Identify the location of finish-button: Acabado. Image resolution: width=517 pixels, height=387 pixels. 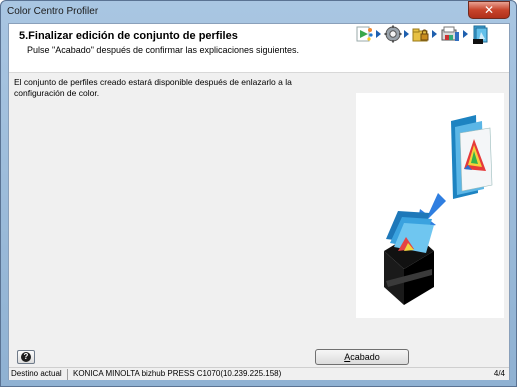
(362, 357).